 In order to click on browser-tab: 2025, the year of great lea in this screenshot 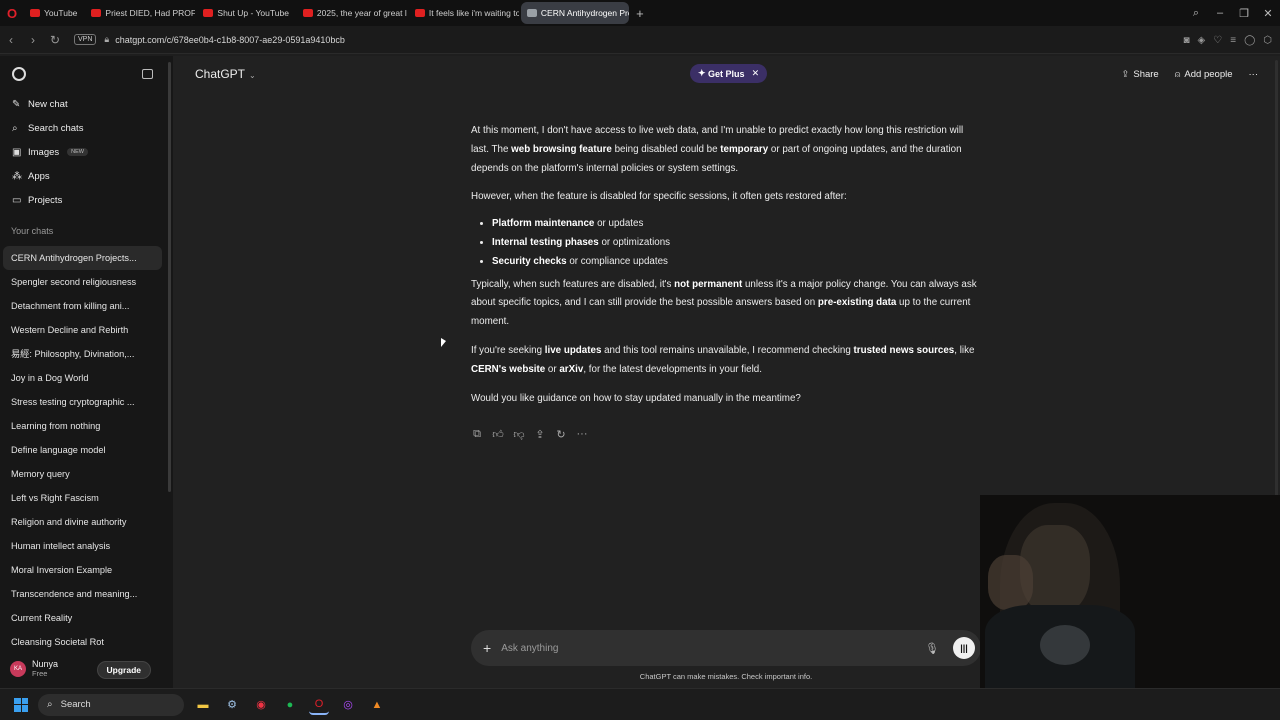, I will do `click(352, 13)`.